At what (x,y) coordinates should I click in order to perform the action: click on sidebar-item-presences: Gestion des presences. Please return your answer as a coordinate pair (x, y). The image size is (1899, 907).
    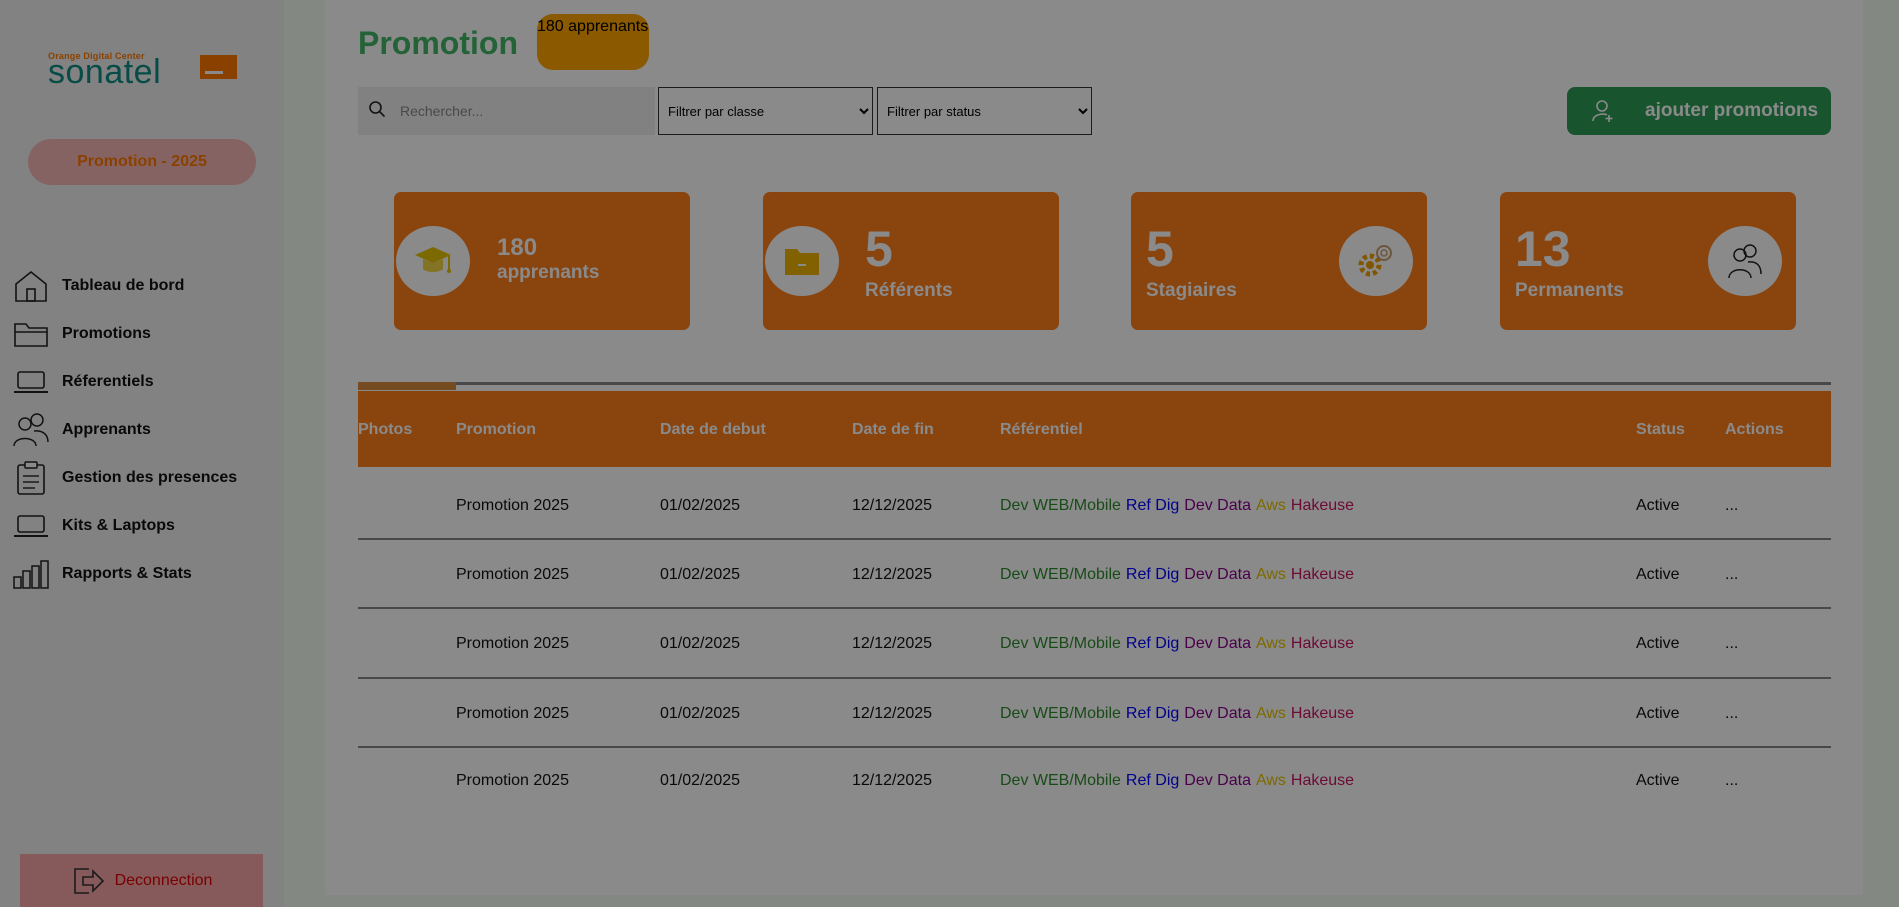
    Looking at the image, I should click on (142, 478).